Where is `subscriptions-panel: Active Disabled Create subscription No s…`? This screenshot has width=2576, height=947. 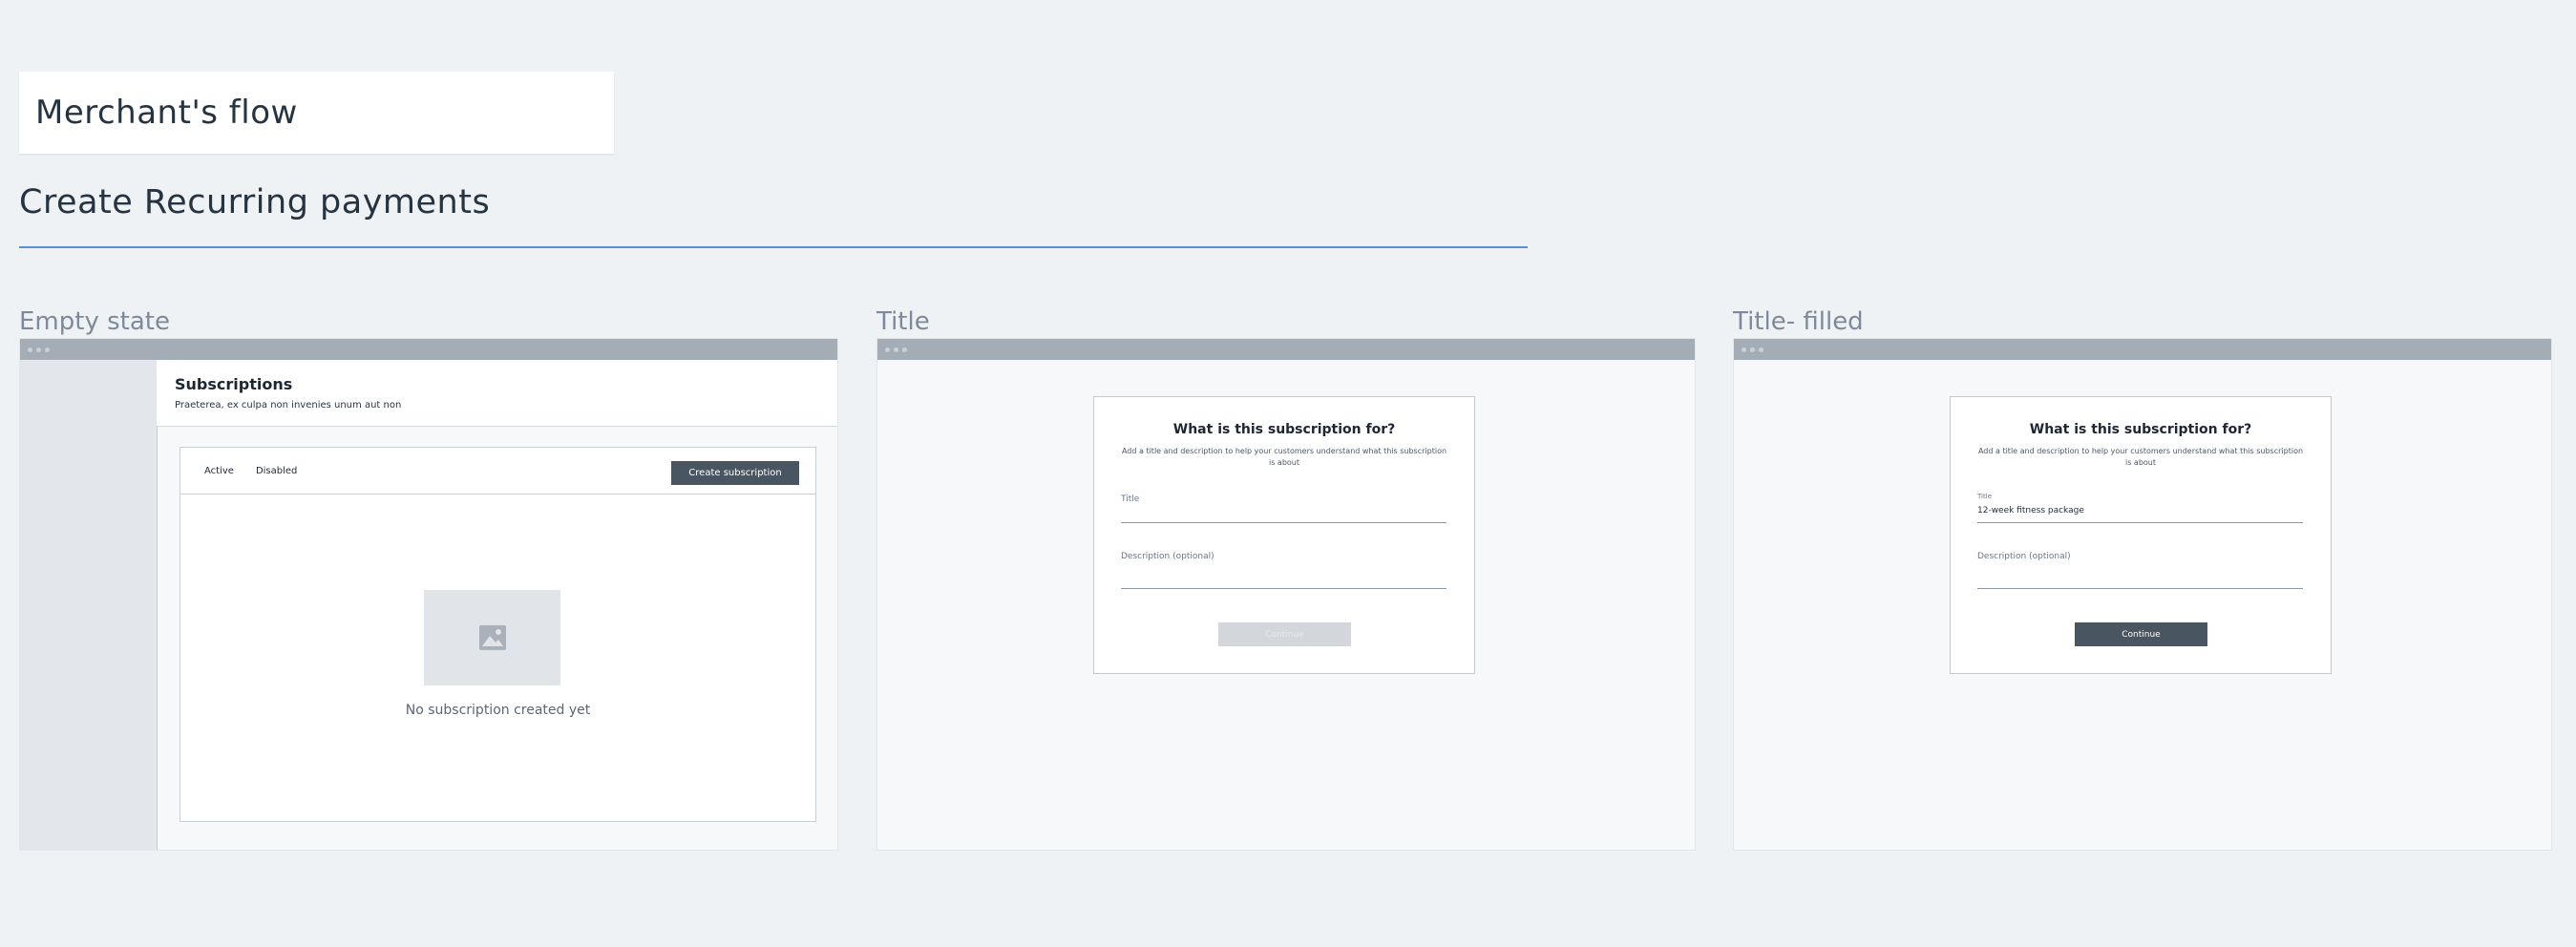
subscriptions-panel: Active Disabled Create subscription No s… is located at coordinates (497, 634).